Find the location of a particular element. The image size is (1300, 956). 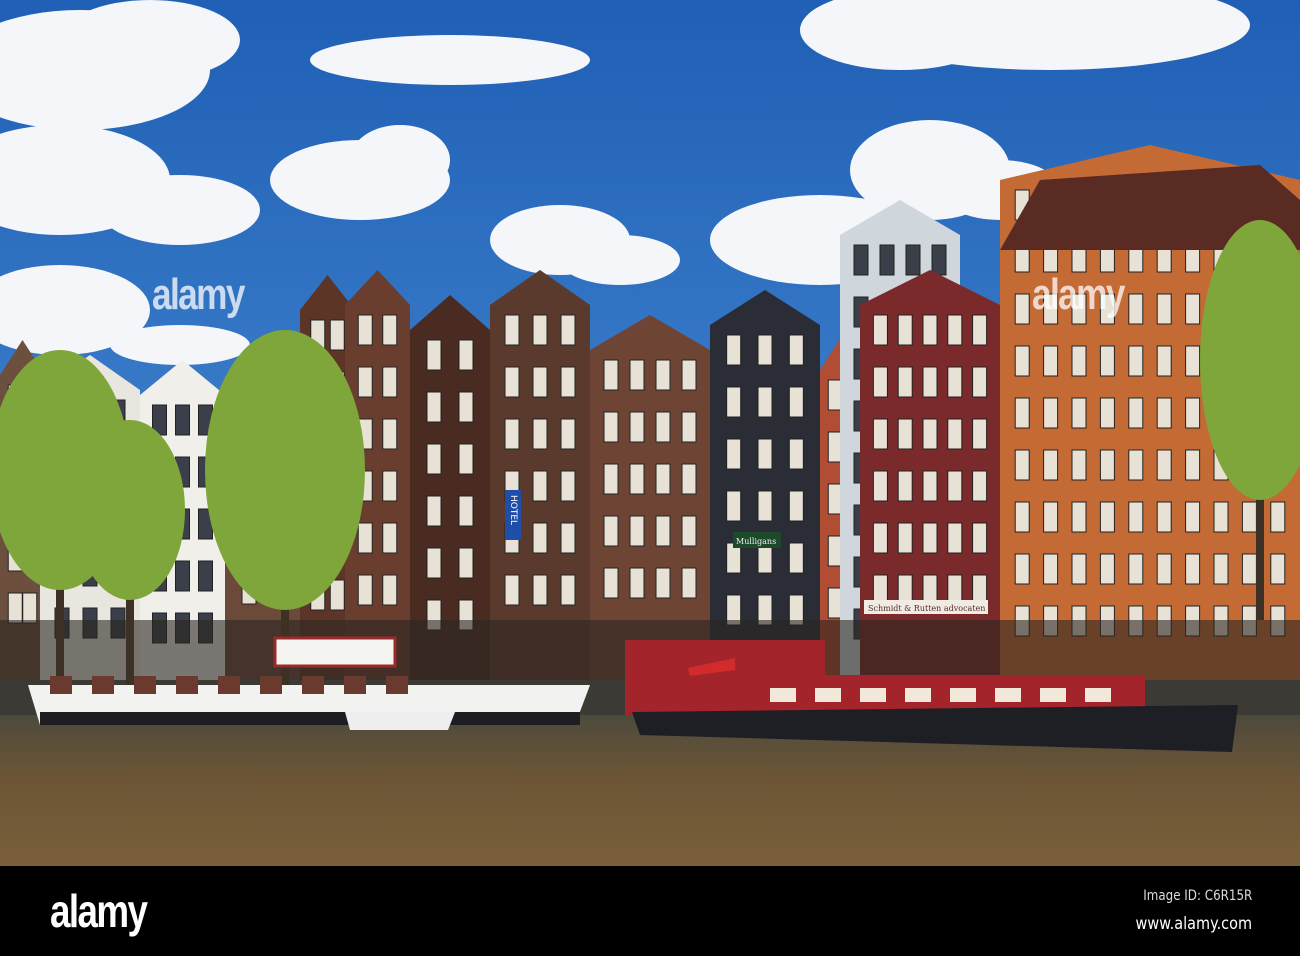

law-office-sign-text: Schmidt & Rutten advocaten is located at coordinates (926, 608).